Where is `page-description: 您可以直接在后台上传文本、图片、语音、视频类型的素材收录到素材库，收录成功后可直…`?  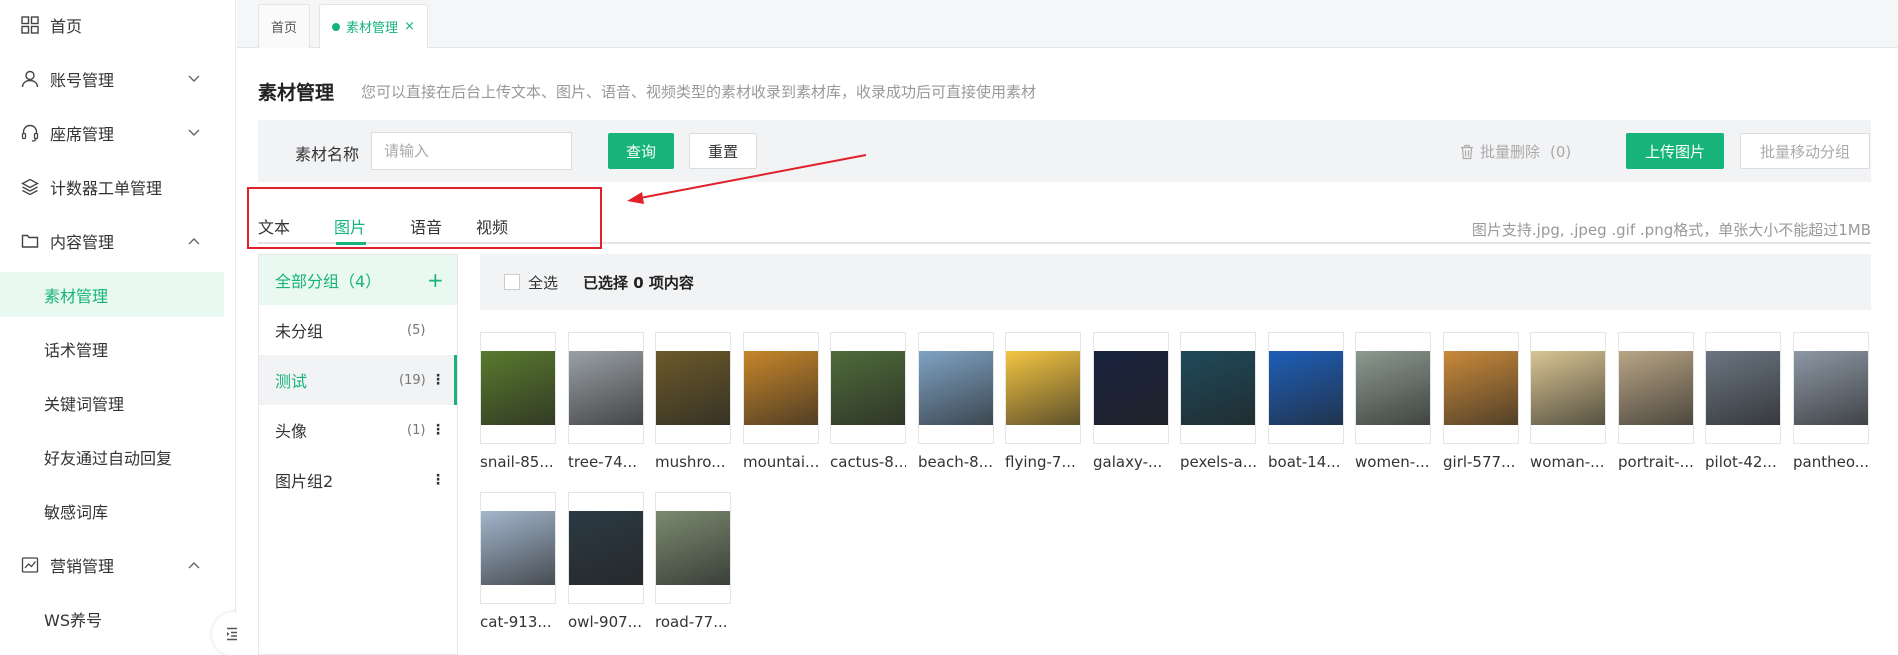
page-description: 您可以直接在后台上传文本、图片、语音、视频类型的素材收录到素材库，收录成功后可直… is located at coordinates (699, 92).